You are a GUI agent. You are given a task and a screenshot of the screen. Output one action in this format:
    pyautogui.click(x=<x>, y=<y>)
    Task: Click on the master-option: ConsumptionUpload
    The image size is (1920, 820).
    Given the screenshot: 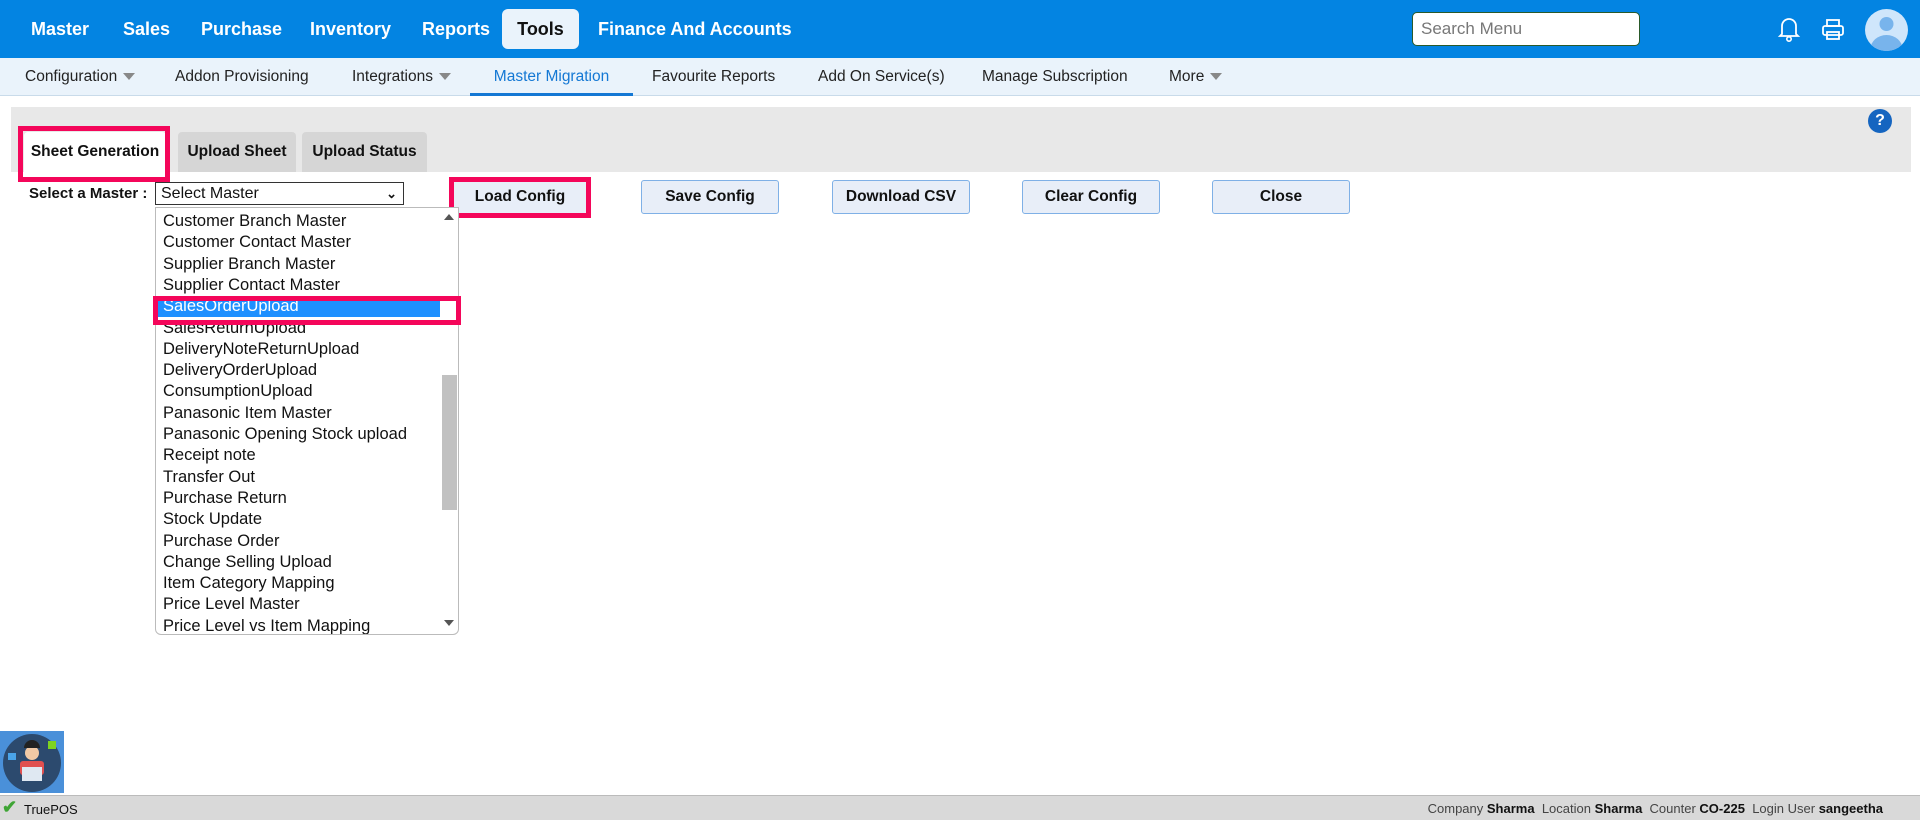 What is the action you would take?
    pyautogui.click(x=238, y=391)
    